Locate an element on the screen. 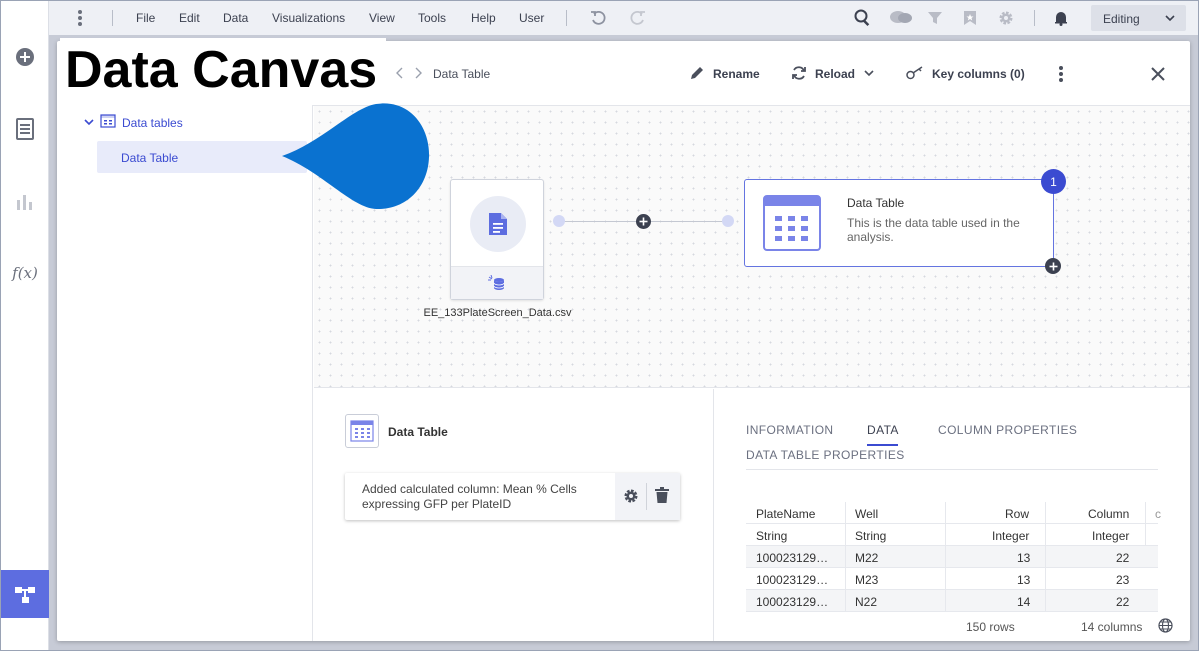 This screenshot has width=1199, height=651. left-rail: f(x) is located at coordinates (25, 325).